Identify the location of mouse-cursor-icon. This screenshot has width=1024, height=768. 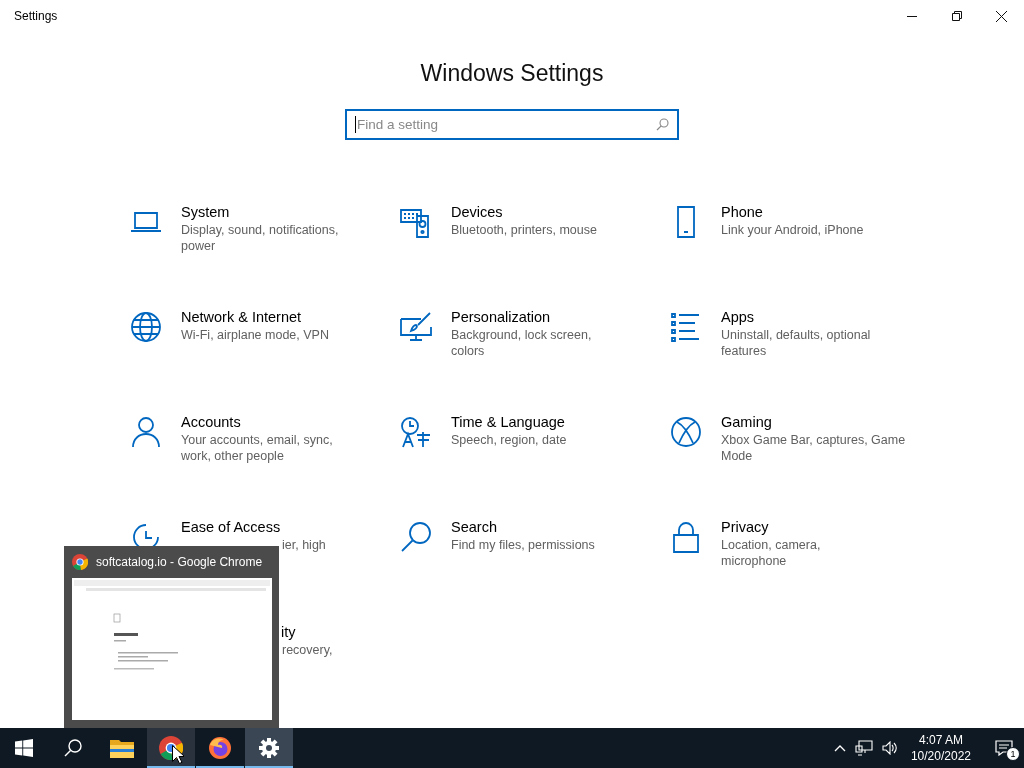
(178, 754).